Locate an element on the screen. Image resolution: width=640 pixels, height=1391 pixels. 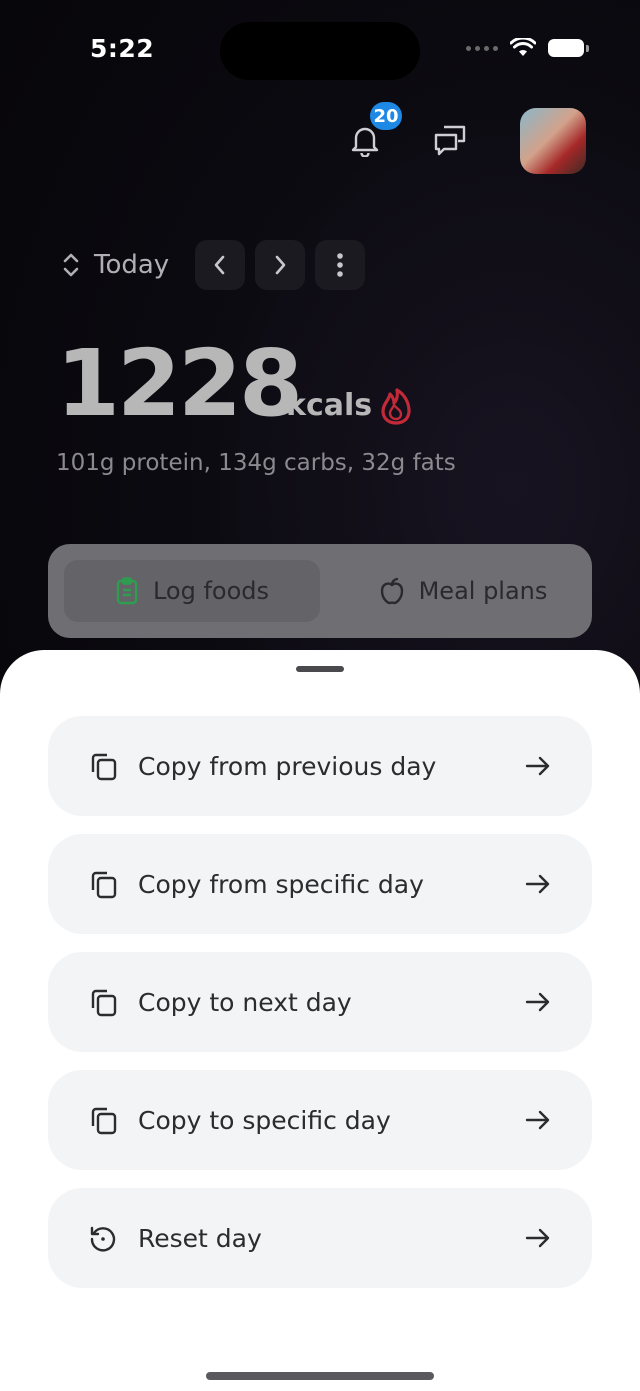
copy-from-specific-day-button: Copy from specific day is located at coordinates (320, 884).